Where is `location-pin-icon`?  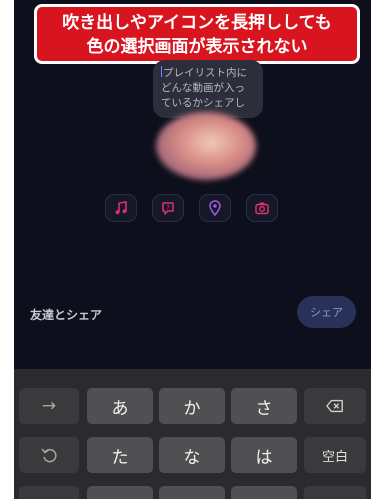
location-pin-icon is located at coordinates (215, 208).